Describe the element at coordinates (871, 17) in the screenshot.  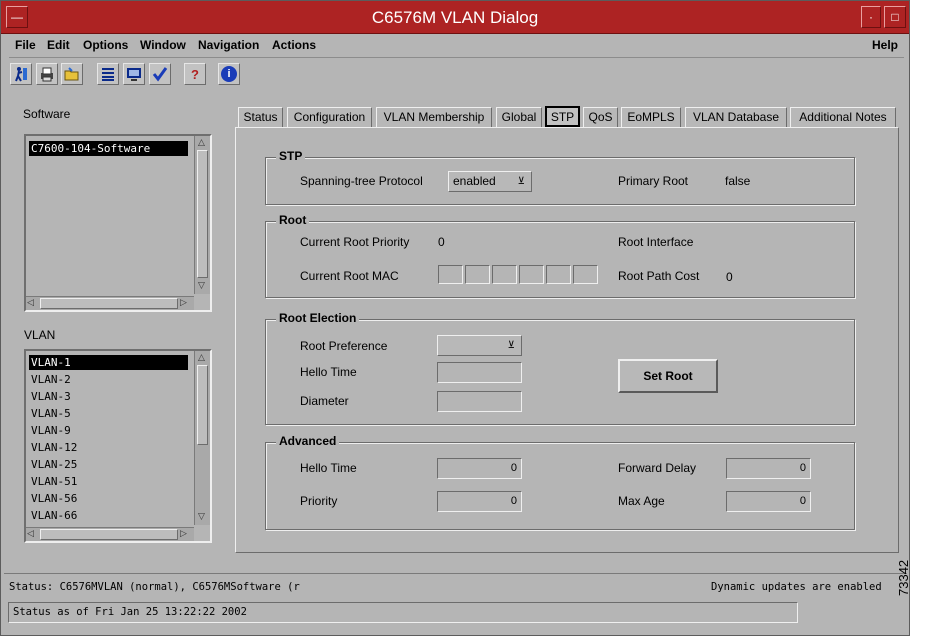
I see `minimize-button: ·` at that location.